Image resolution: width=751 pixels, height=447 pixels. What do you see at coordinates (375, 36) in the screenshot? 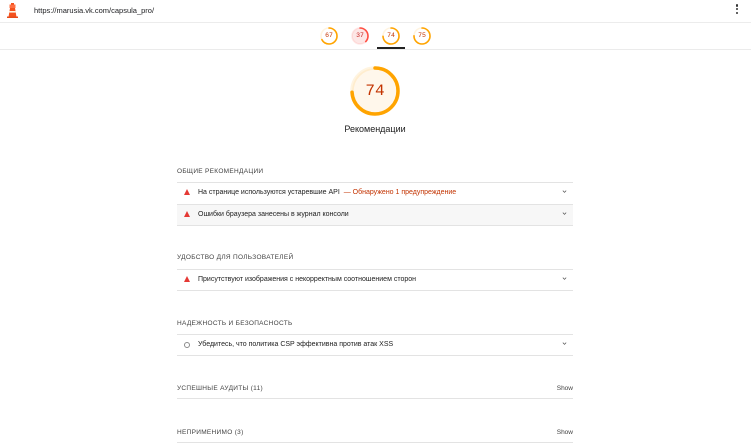
I see `score-tabs: 67 37 74 75` at bounding box center [375, 36].